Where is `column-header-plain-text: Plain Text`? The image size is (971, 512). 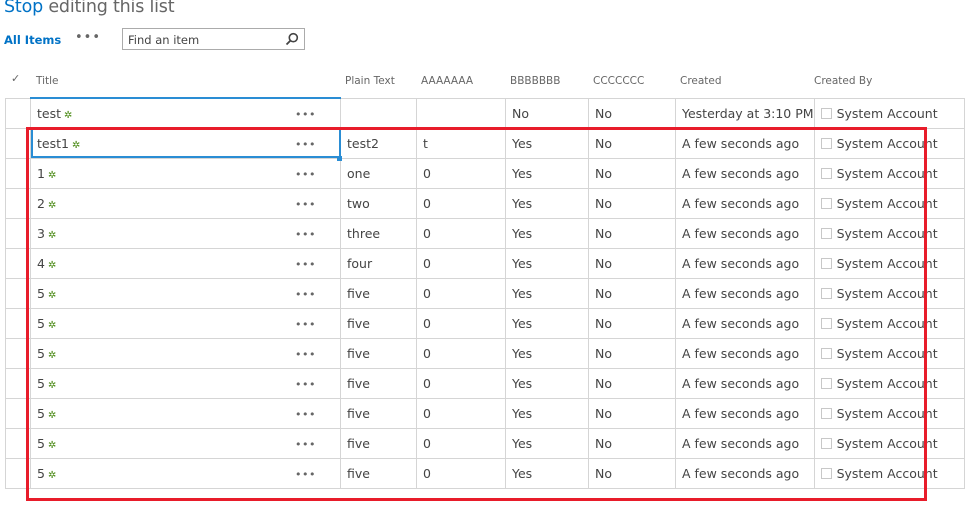
column-header-plain-text: Plain Text is located at coordinates (370, 81).